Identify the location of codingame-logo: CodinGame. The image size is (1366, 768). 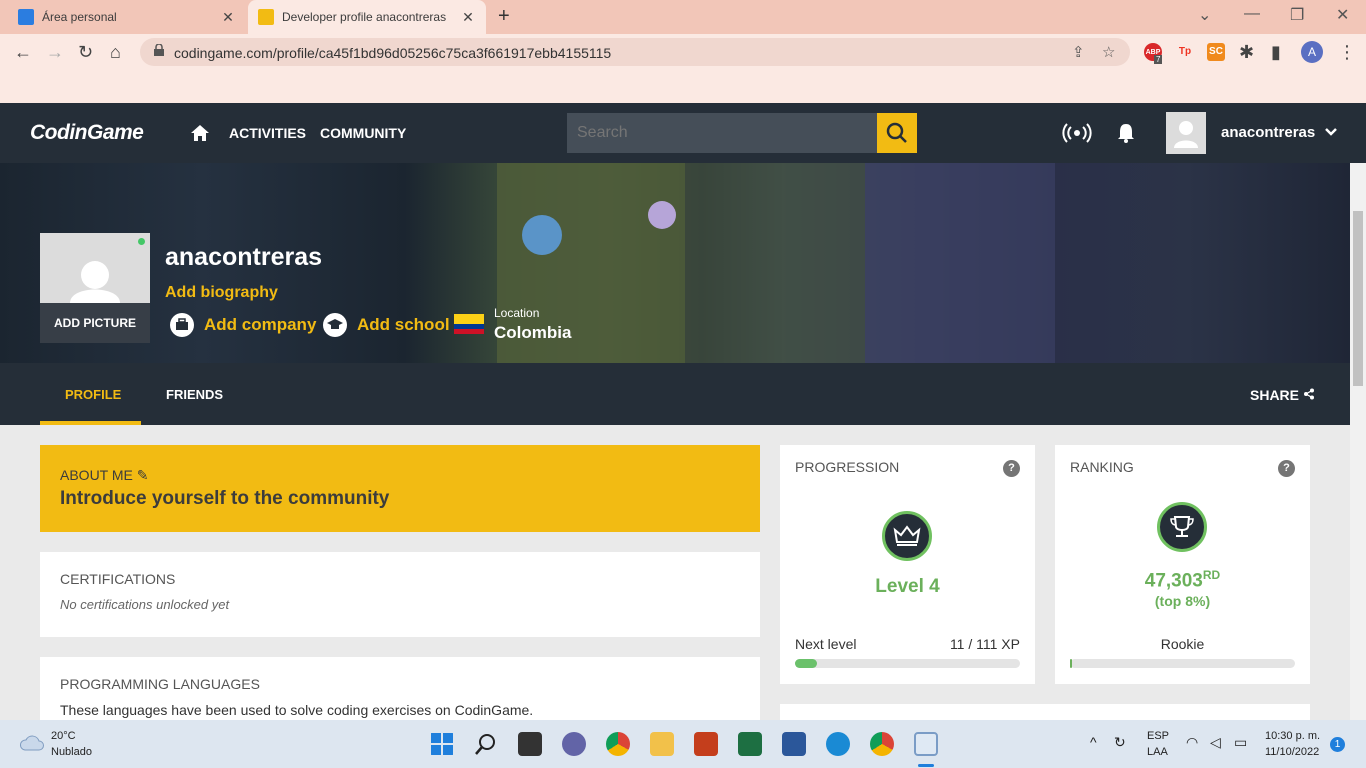
(87, 133).